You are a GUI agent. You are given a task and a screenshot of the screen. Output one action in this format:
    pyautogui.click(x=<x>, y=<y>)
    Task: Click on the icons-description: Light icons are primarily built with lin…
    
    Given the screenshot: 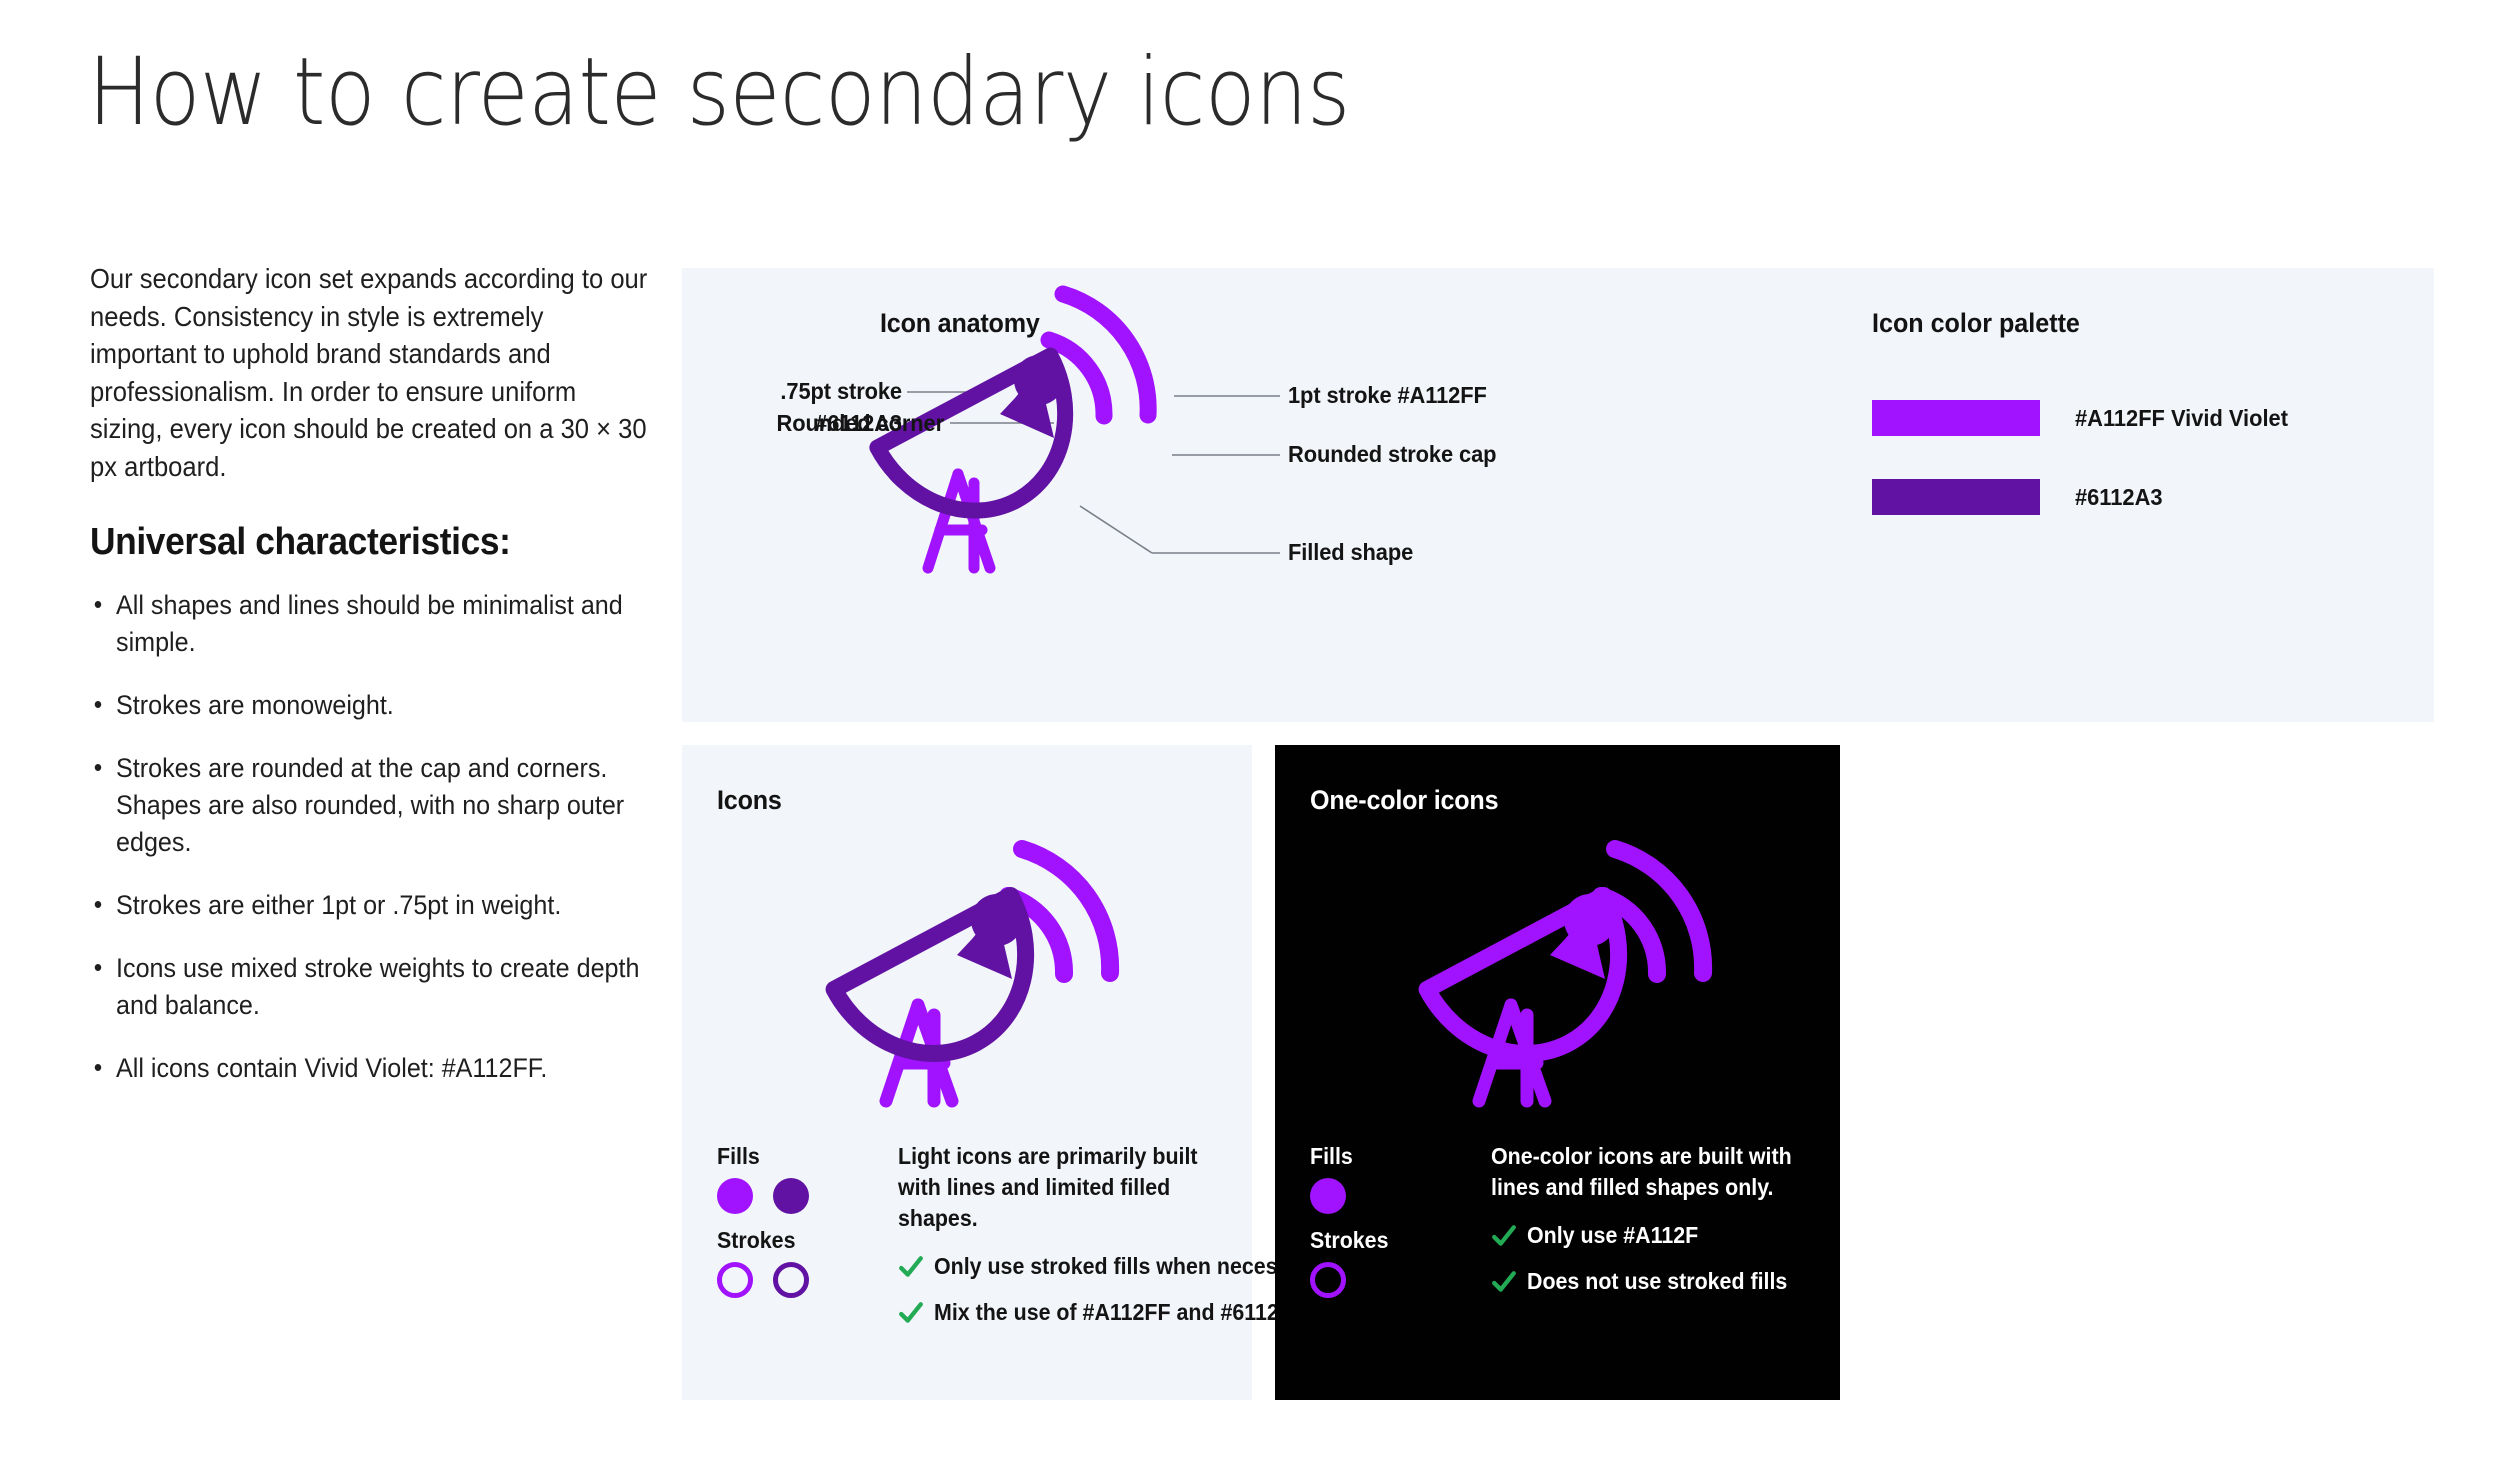 What is the action you would take?
    pyautogui.click(x=1048, y=1187)
    